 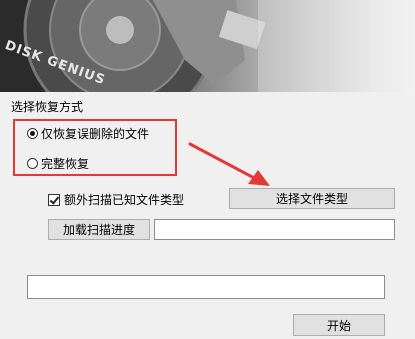 I want to click on select-file-types-button: 选择文件类型, so click(x=312, y=198).